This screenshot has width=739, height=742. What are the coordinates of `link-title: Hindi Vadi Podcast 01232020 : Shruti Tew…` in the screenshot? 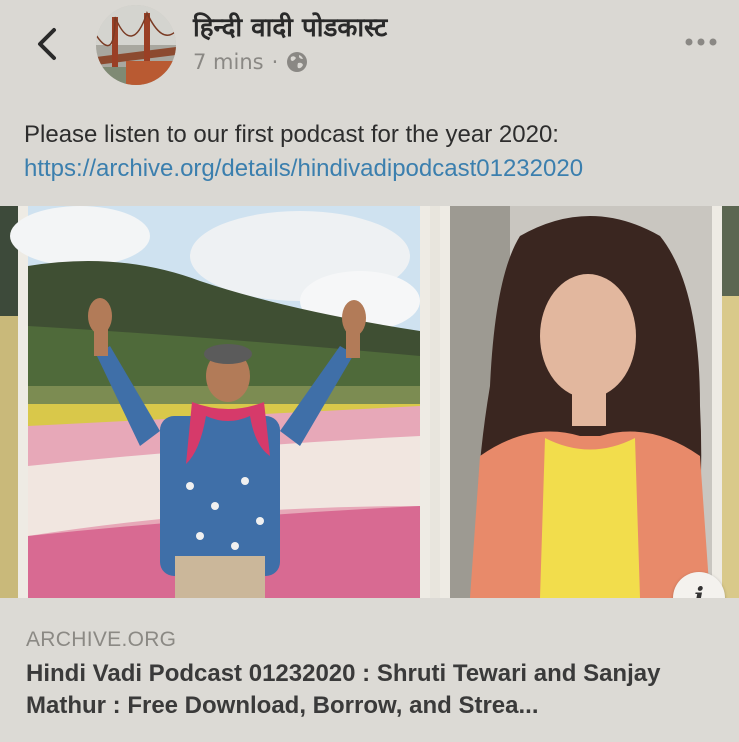 It's located at (376, 690).